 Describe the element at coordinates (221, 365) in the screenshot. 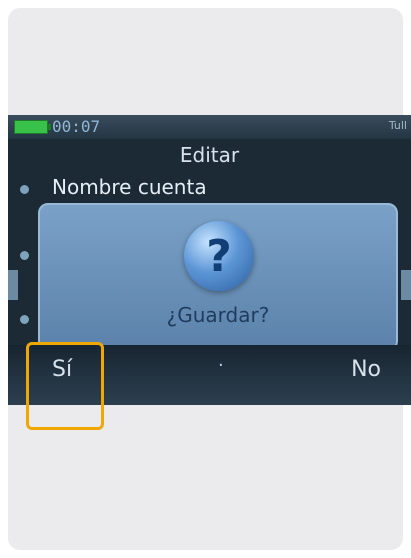

I see `center-softkey: ·` at that location.